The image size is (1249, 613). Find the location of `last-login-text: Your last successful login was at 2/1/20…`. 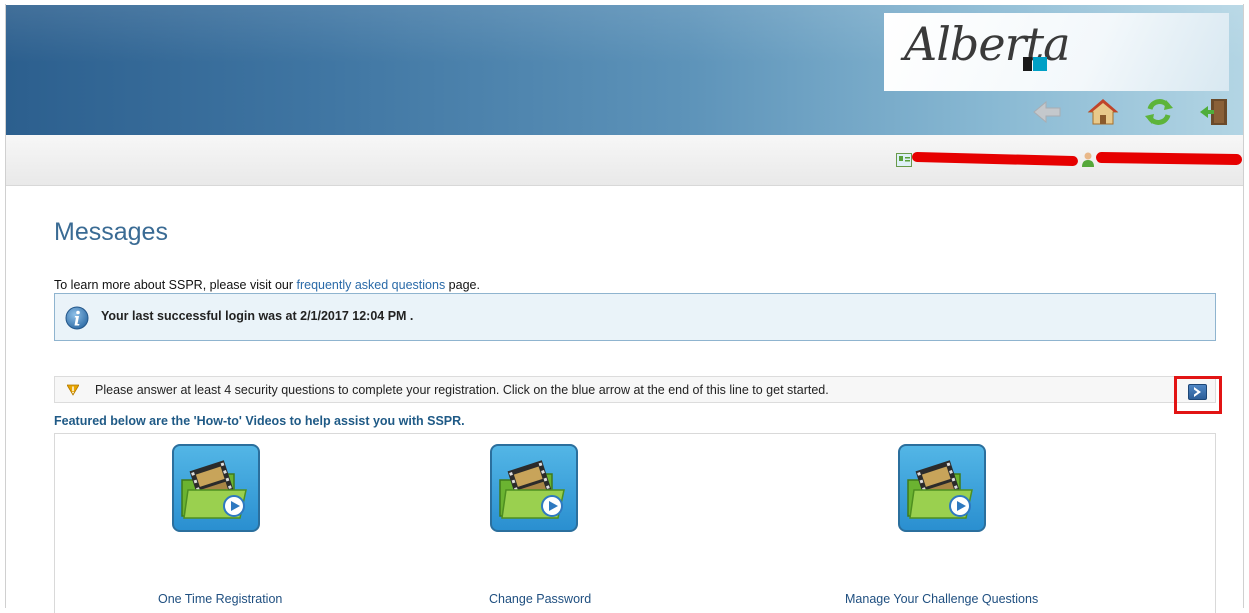

last-login-text: Your last successful login was at 2/1/20… is located at coordinates (257, 316).